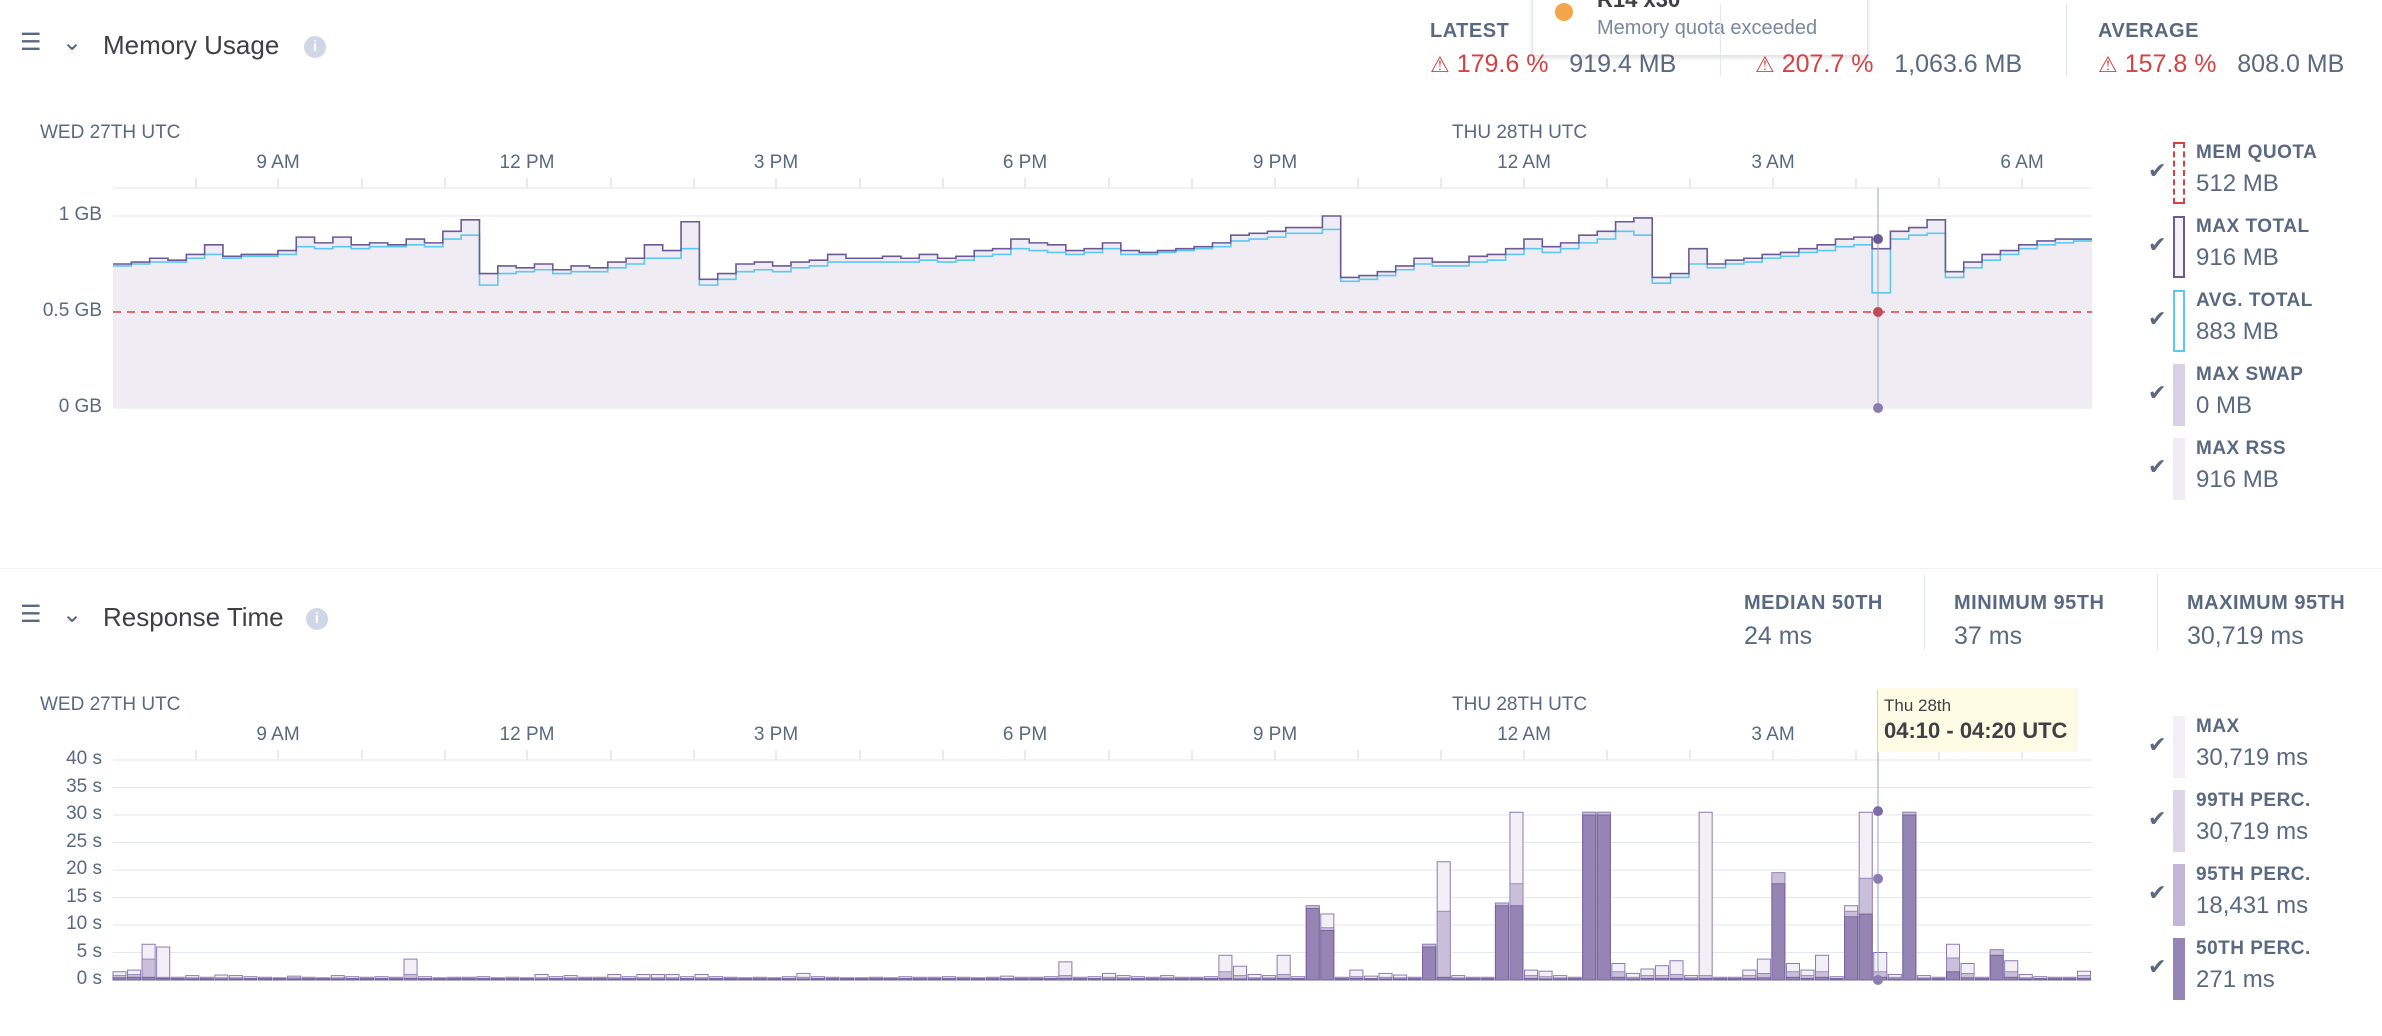 The width and height of the screenshot is (2382, 1036). Describe the element at coordinates (1443, 945) in the screenshot. I see `bar-p95` at that location.